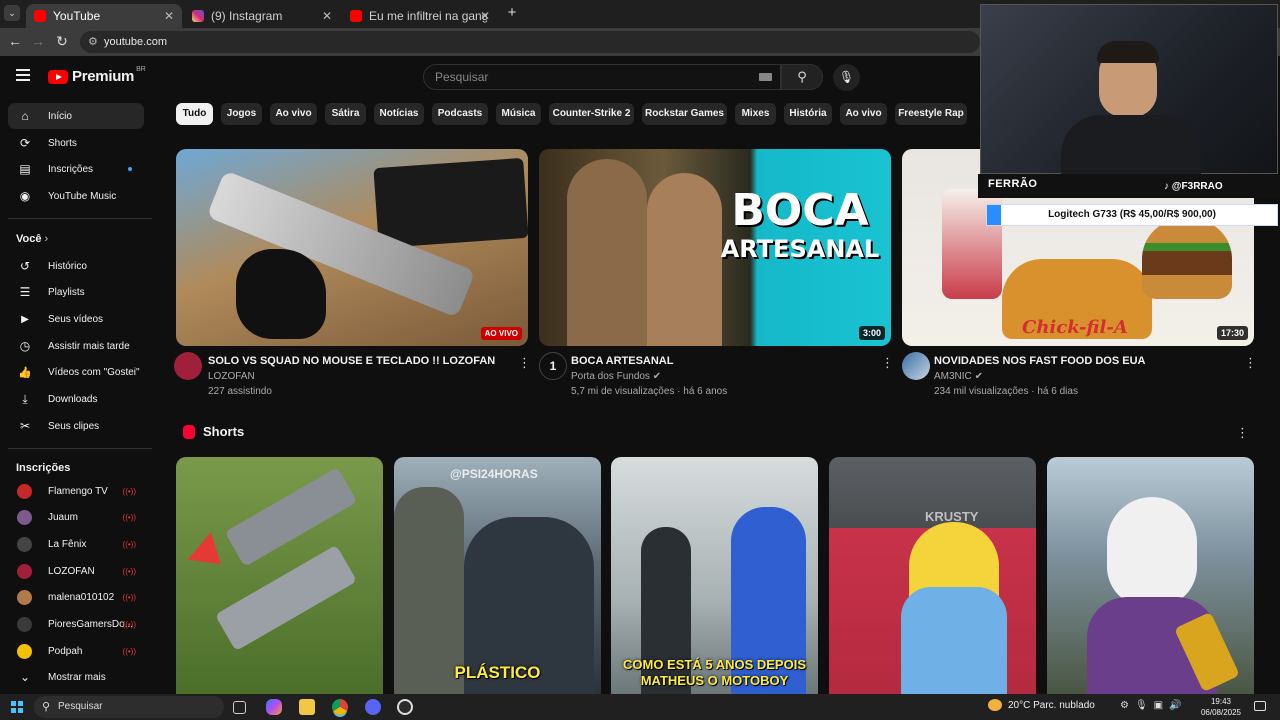 This screenshot has width=1280, height=720. I want to click on chip-rockstar-games: Rockstar Games, so click(684, 114).